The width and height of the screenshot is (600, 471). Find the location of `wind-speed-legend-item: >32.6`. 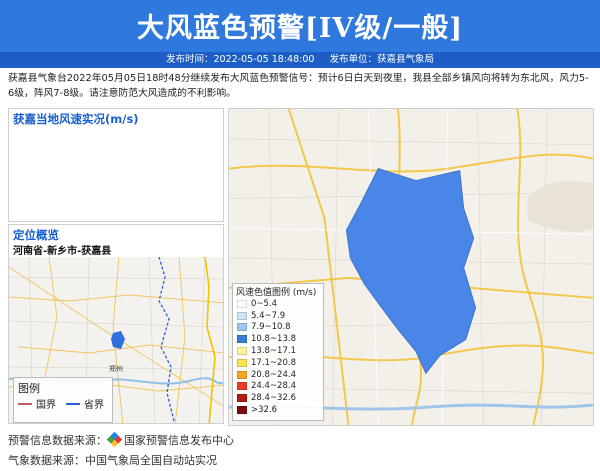

wind-speed-legend-item: >32.6 is located at coordinates (266, 410).